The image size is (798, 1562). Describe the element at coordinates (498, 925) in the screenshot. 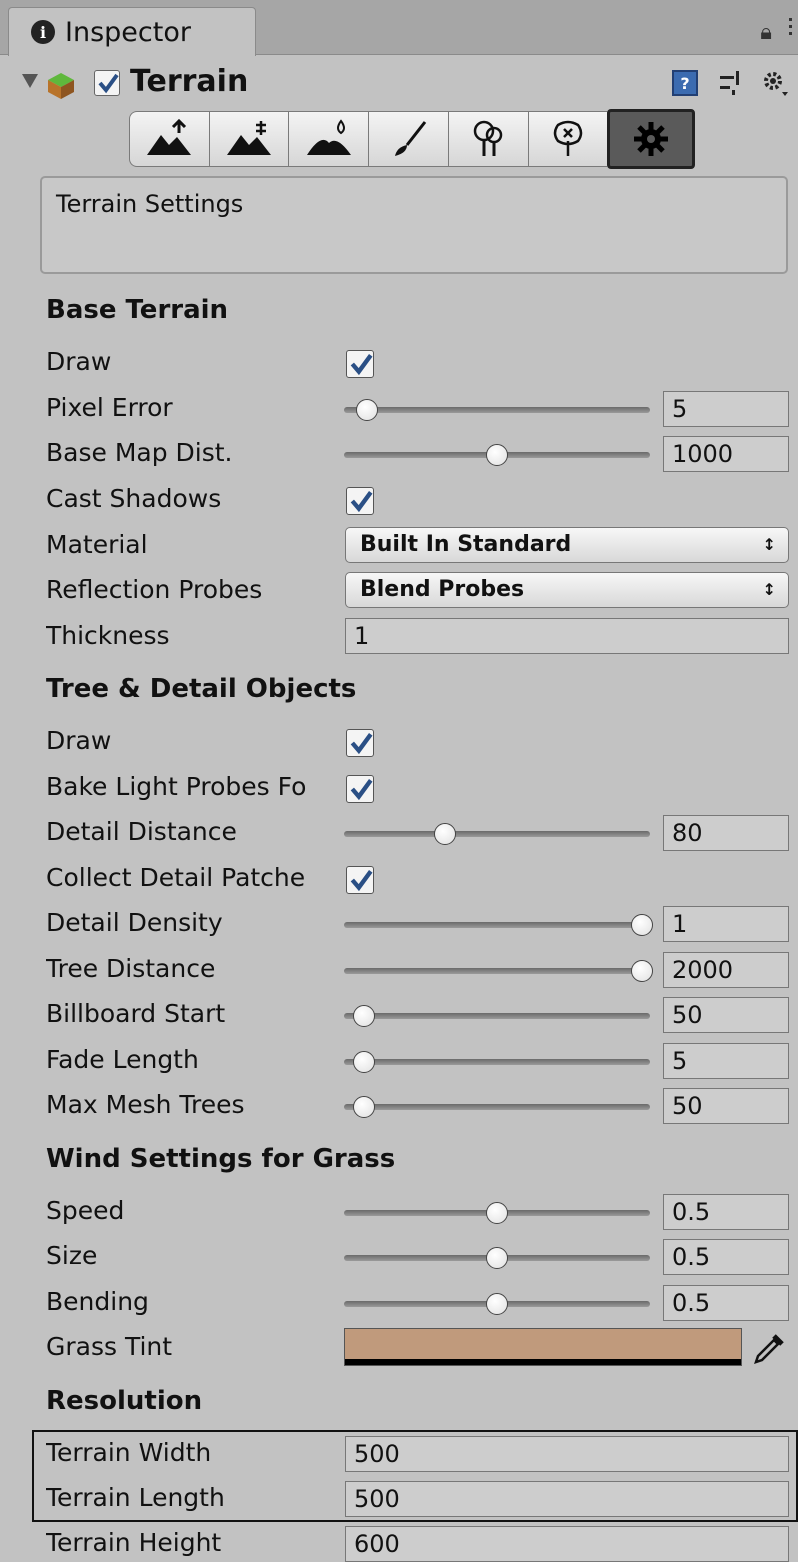

I see `detail-density-slider` at that location.